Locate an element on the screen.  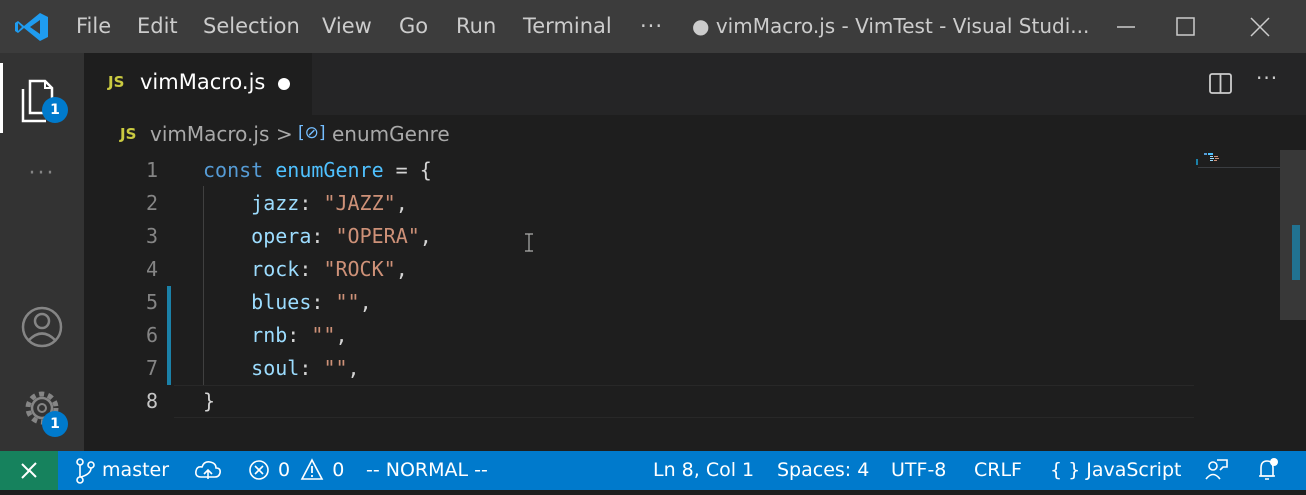
text-cursor-icon is located at coordinates (529, 242).